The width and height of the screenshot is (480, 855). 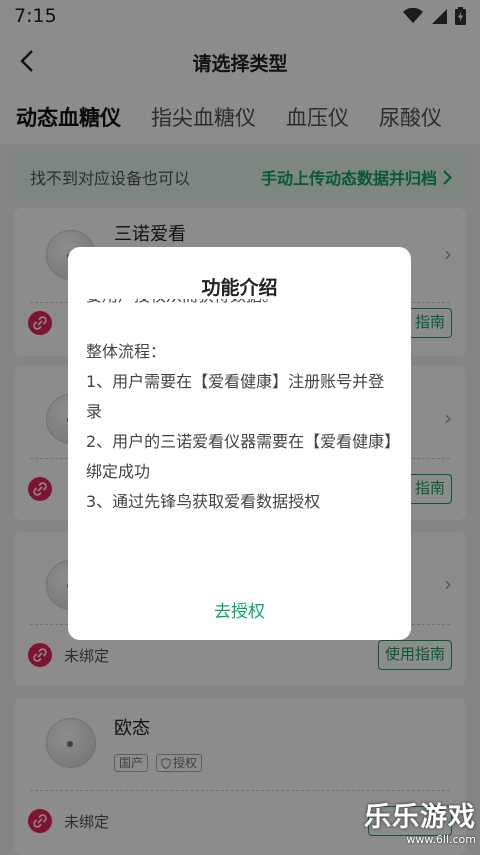 I want to click on dialog-step: 2、用户的三诺爱看仪器需要在【爱看健康】绑定成功, so click(x=239, y=456).